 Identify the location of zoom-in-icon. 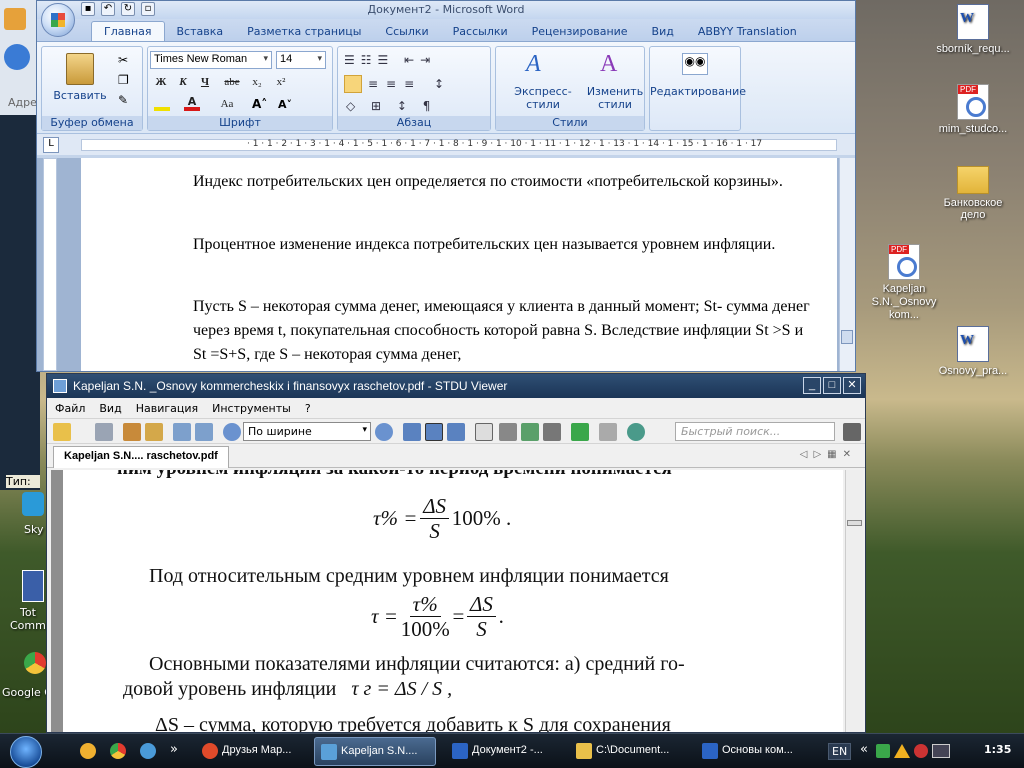
(384, 432).